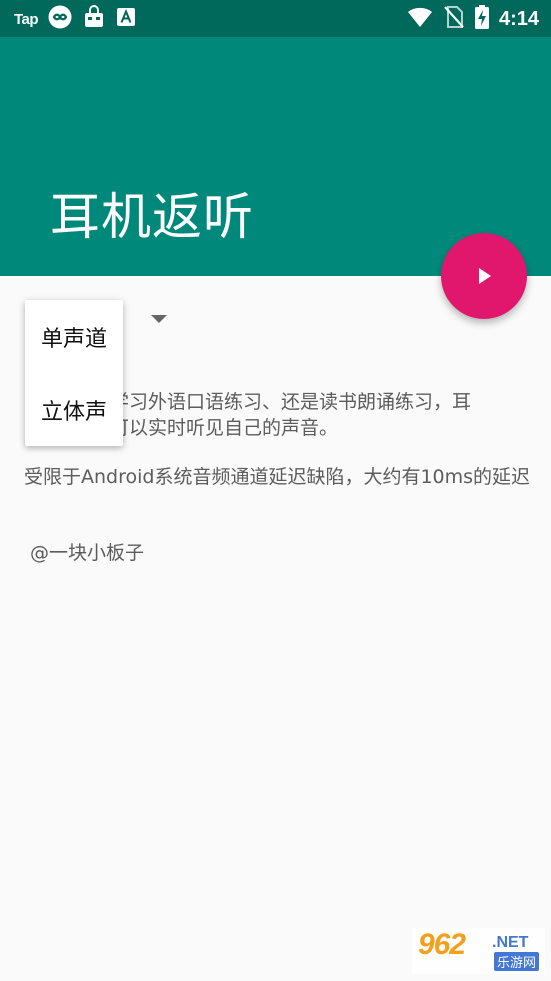 This screenshot has width=551, height=981. What do you see at coordinates (74, 409) in the screenshot?
I see `dropdown-option-stereo: 立体声` at bounding box center [74, 409].